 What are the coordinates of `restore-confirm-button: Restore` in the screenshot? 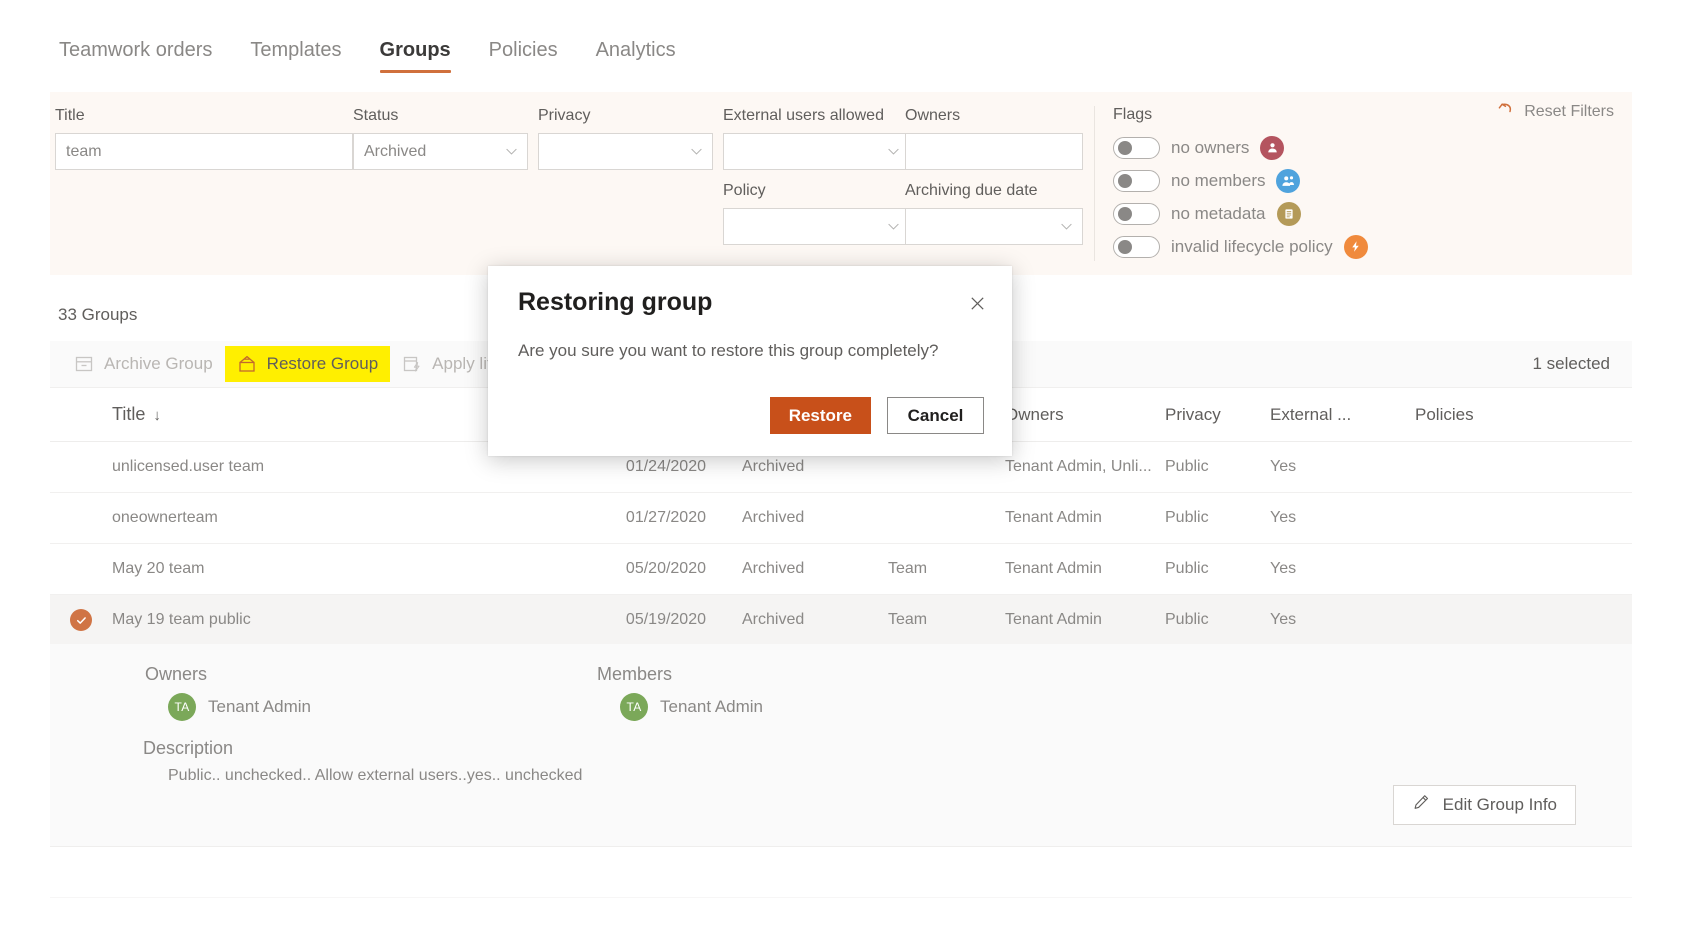 It's located at (820, 415).